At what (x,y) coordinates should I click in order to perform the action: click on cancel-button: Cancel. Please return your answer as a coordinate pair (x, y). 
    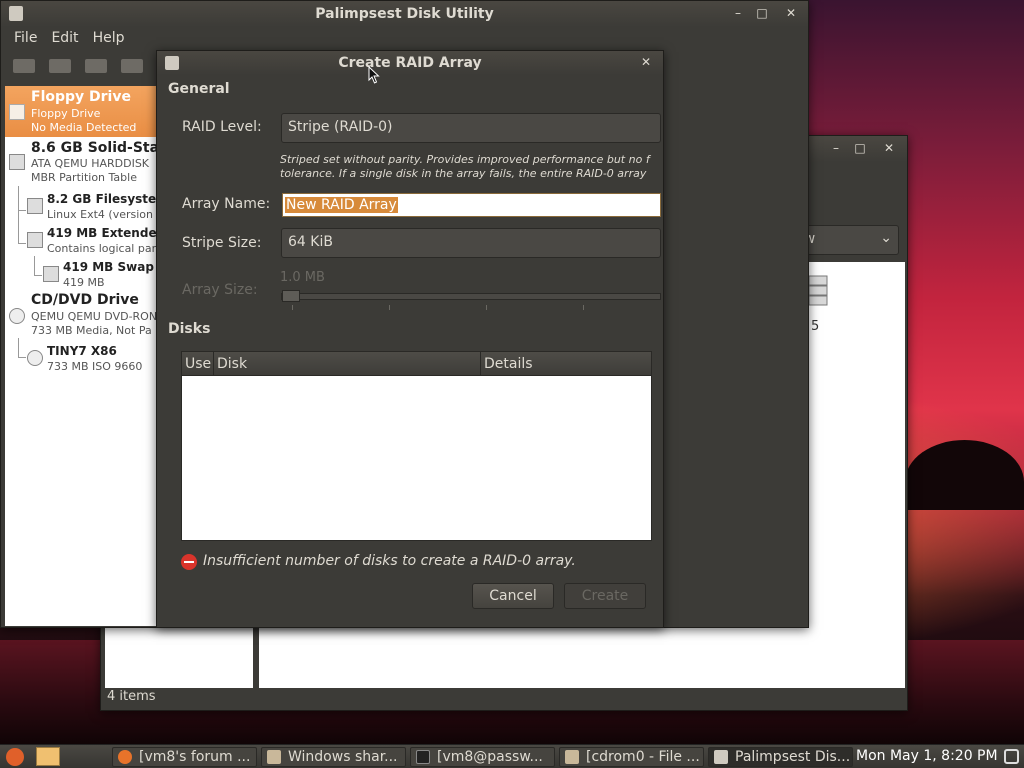
    Looking at the image, I should click on (513, 596).